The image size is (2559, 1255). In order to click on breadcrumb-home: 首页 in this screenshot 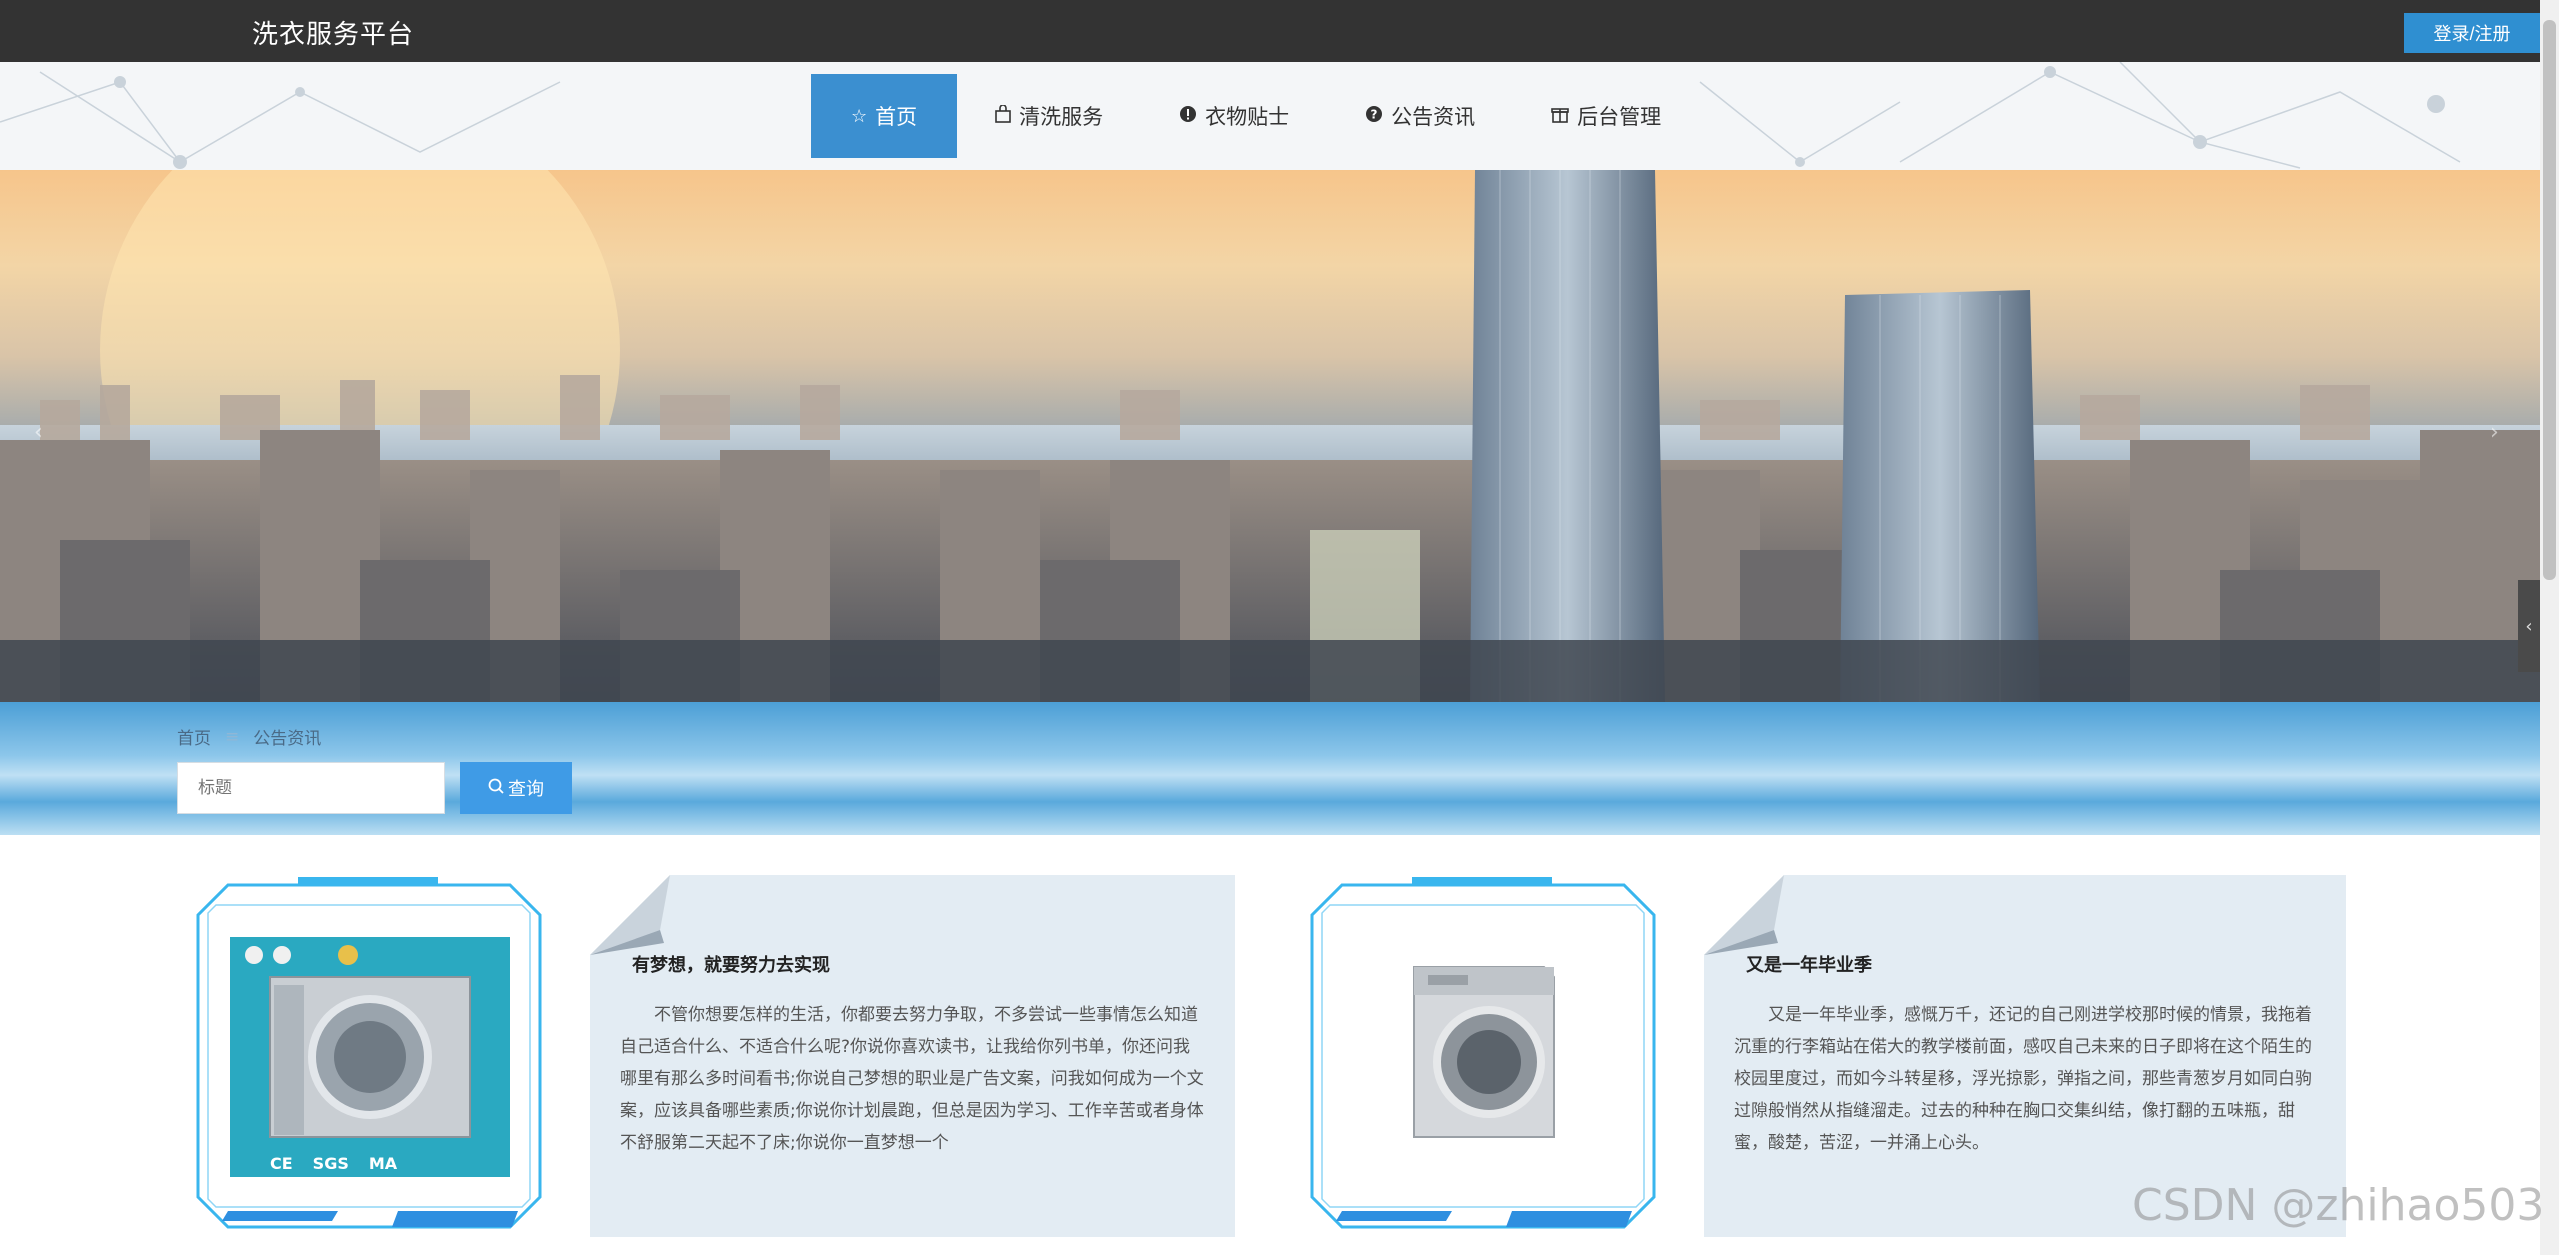, I will do `click(194, 736)`.